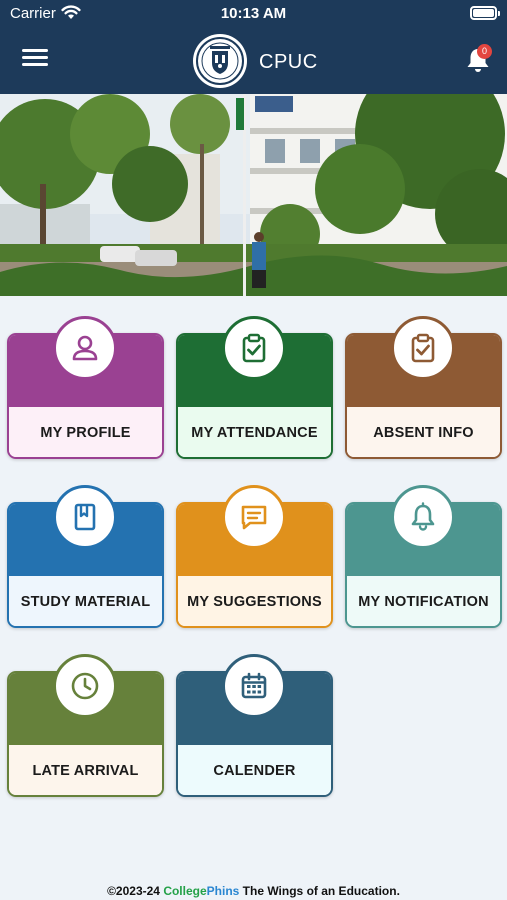  Describe the element at coordinates (85, 602) in the screenshot. I see `tile-label-study-material: STUDY MATERIAL` at that location.